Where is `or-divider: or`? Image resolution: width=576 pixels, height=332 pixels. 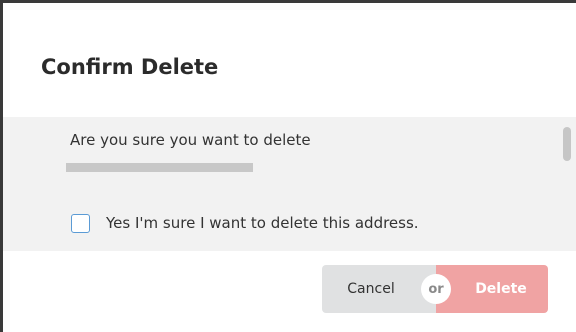
or-divider: or is located at coordinates (436, 289).